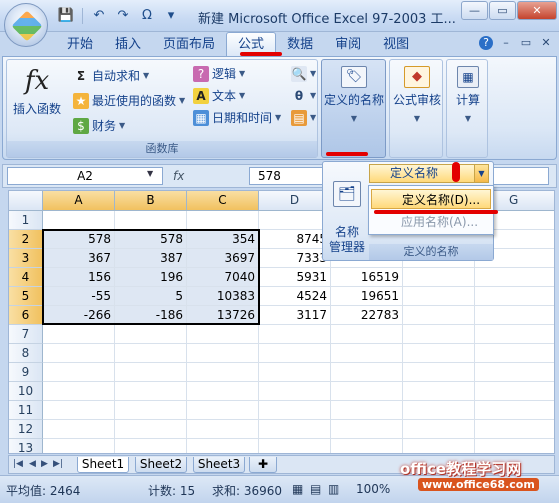 This screenshot has width=559, height=503. Describe the element at coordinates (219, 96) in the screenshot. I see `text-button: A 文本 ▼` at that location.